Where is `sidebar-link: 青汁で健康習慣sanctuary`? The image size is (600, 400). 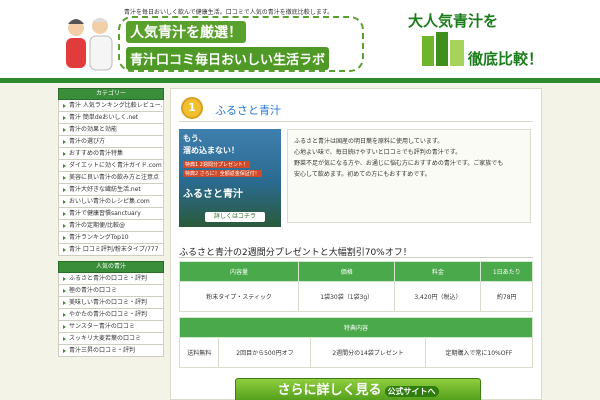 sidebar-link: 青汁で健康習慣sanctuary is located at coordinates (111, 214).